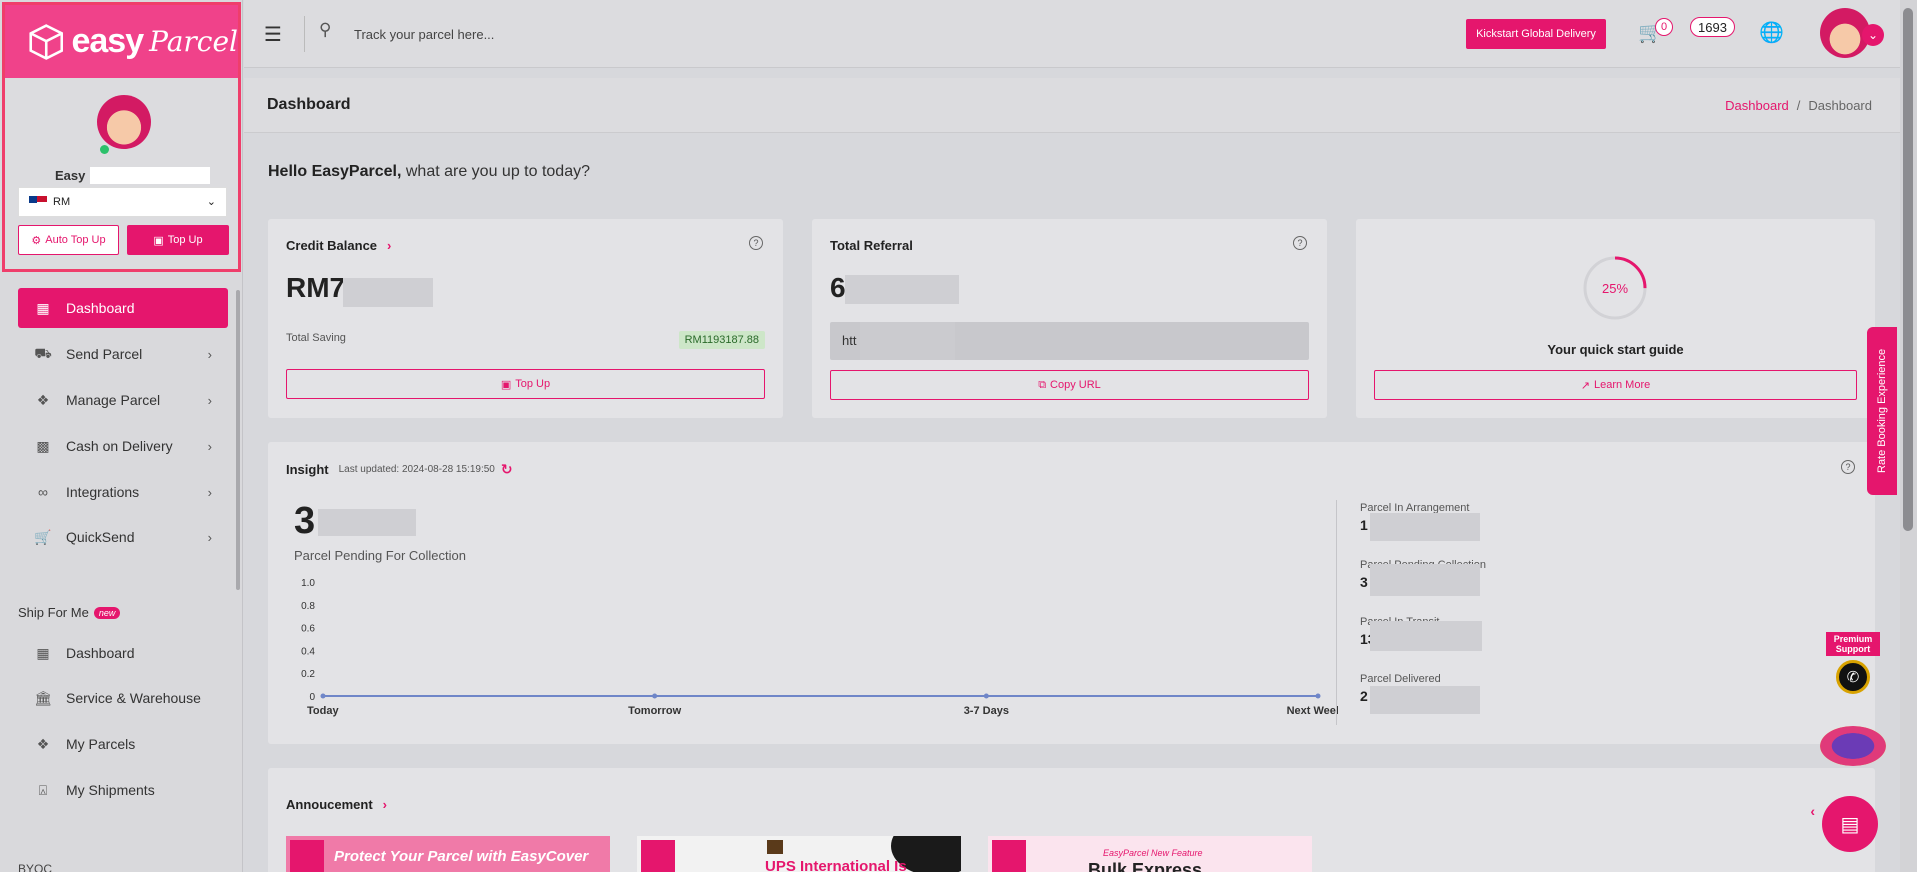 This screenshot has width=1917, height=872. What do you see at coordinates (62, 202) in the screenshot?
I see `currency-value: RM` at bounding box center [62, 202].